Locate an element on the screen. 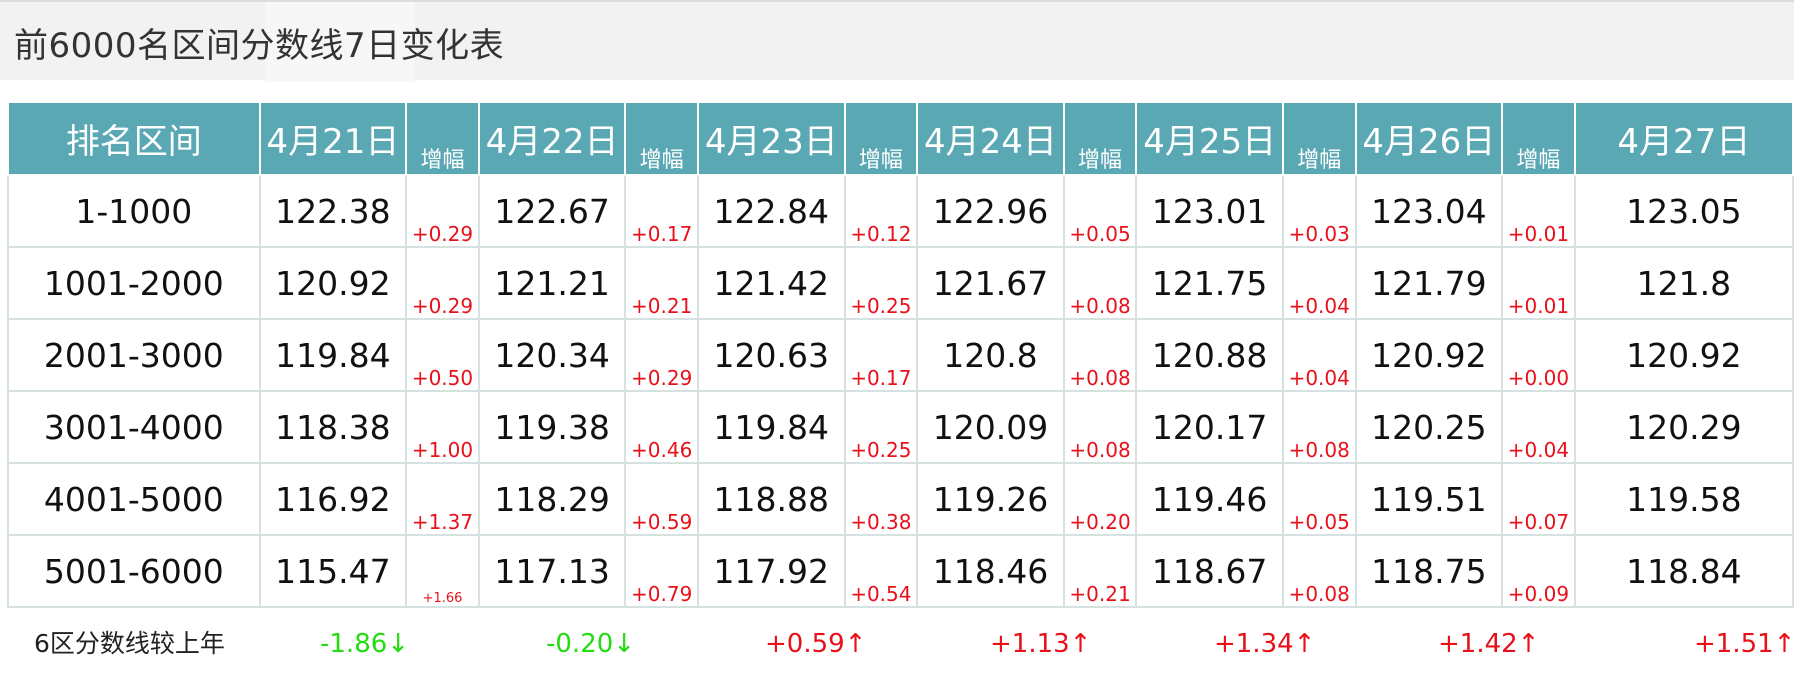 Image resolution: width=1794 pixels, height=687 pixels. increment-cell: +0.21 is located at coordinates (1100, 571).